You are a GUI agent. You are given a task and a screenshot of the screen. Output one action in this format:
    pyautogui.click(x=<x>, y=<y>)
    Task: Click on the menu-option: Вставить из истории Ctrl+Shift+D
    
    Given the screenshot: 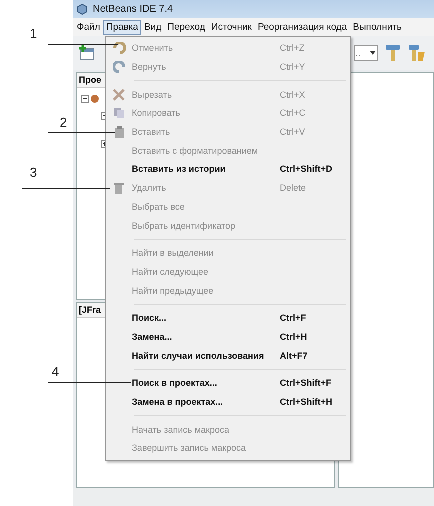 What is the action you would take?
    pyautogui.click(x=228, y=169)
    